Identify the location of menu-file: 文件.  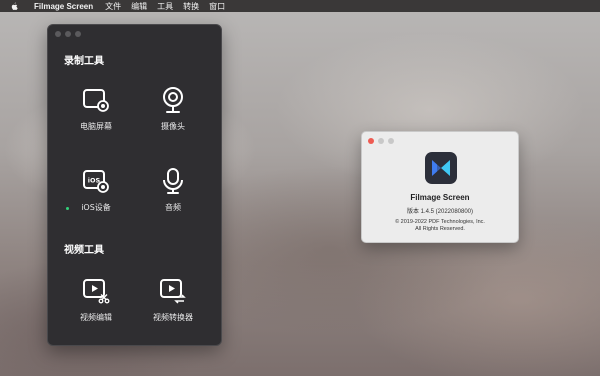
(113, 6).